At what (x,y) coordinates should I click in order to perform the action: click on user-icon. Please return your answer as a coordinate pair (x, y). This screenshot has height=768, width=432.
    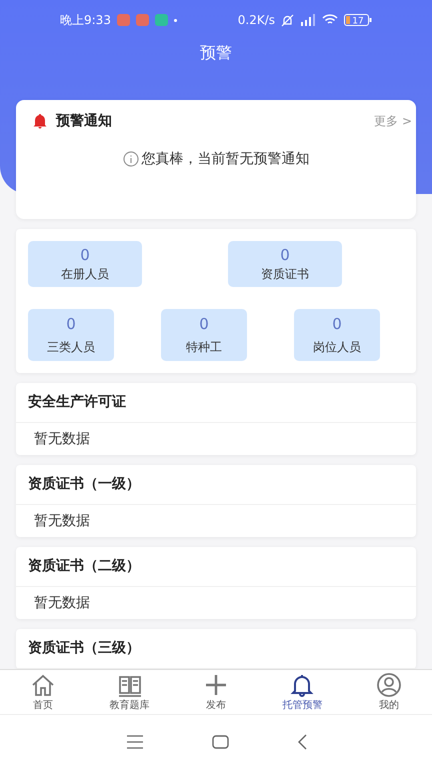
    Looking at the image, I should click on (389, 685).